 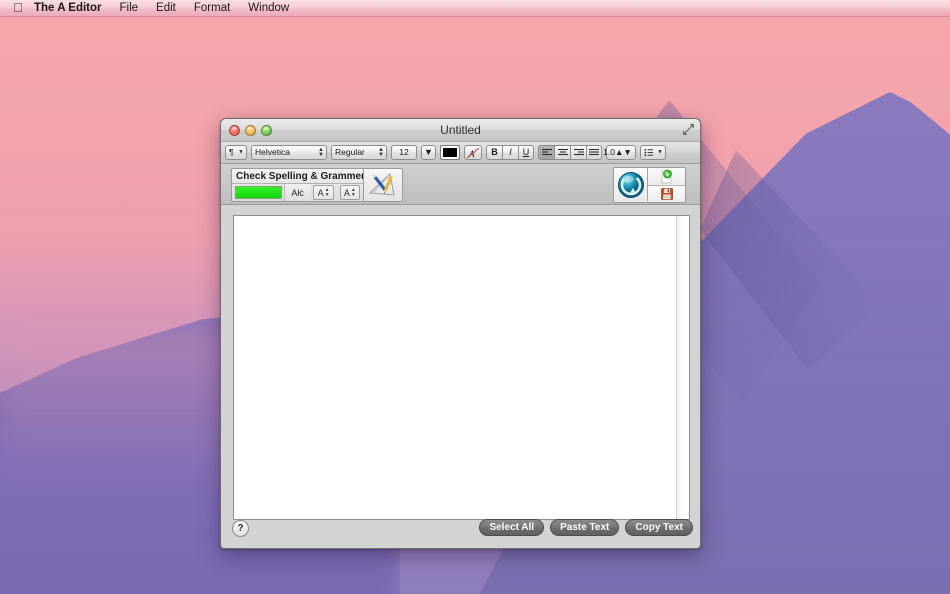 What do you see at coordinates (609, 152) in the screenshot?
I see `line-spacing-value: 1.0` at bounding box center [609, 152].